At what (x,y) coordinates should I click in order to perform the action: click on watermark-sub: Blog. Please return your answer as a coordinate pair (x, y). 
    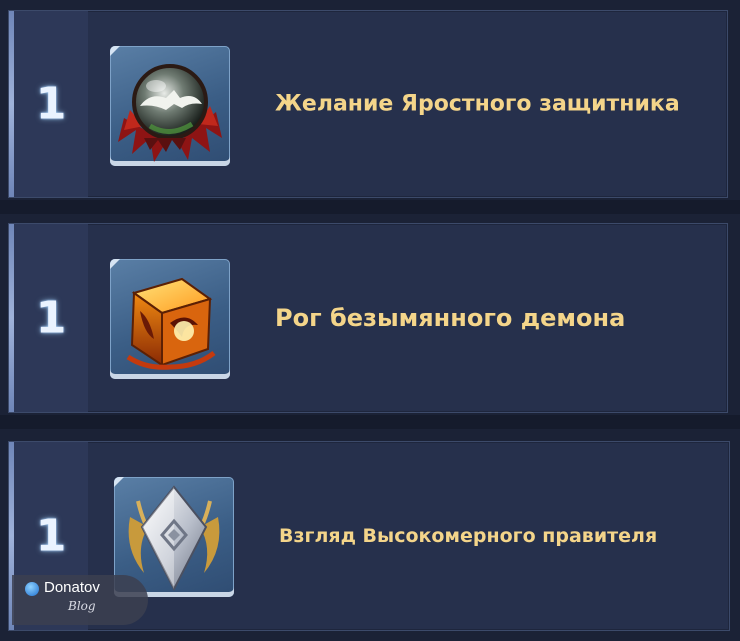
    Looking at the image, I should click on (82, 606).